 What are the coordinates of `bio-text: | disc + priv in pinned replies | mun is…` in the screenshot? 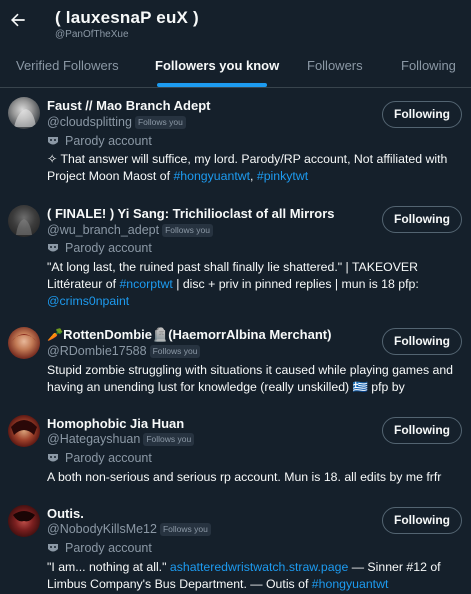 It's located at (295, 284).